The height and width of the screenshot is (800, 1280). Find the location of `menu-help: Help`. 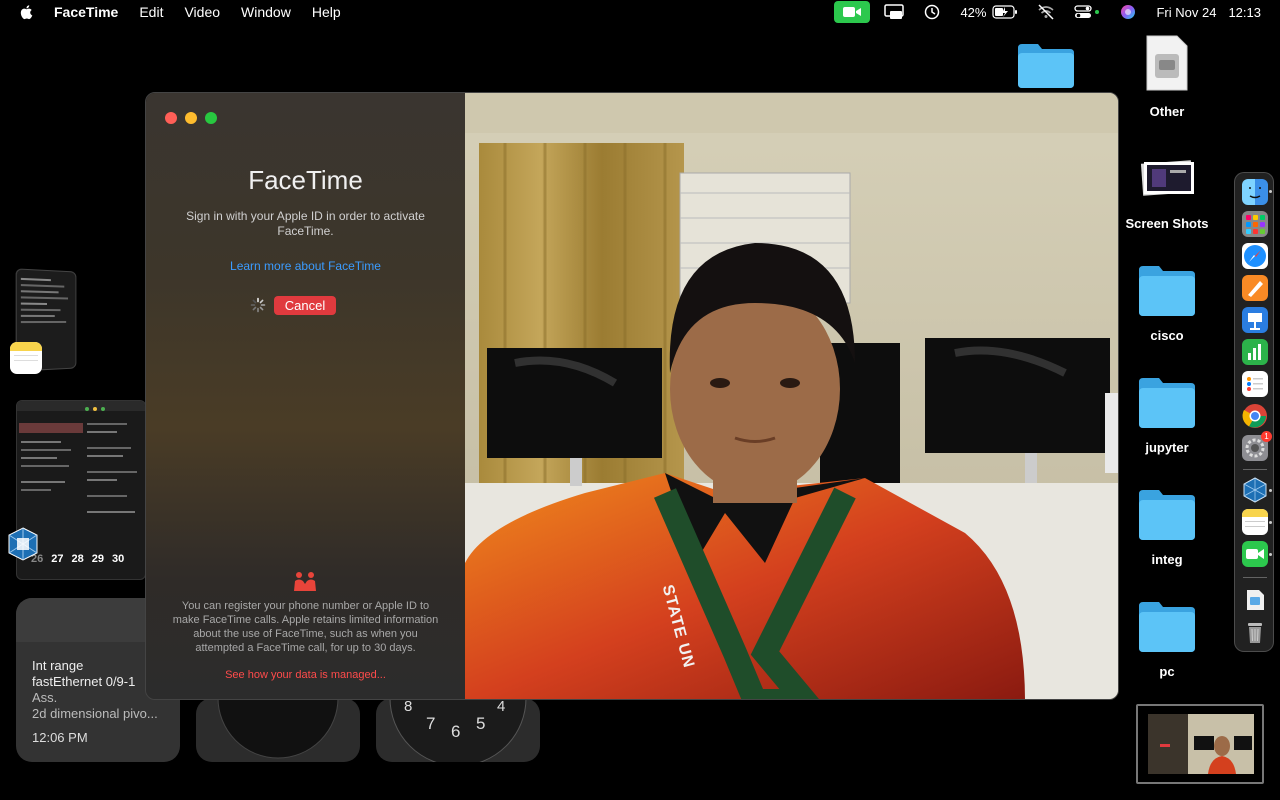

menu-help: Help is located at coordinates (326, 12).